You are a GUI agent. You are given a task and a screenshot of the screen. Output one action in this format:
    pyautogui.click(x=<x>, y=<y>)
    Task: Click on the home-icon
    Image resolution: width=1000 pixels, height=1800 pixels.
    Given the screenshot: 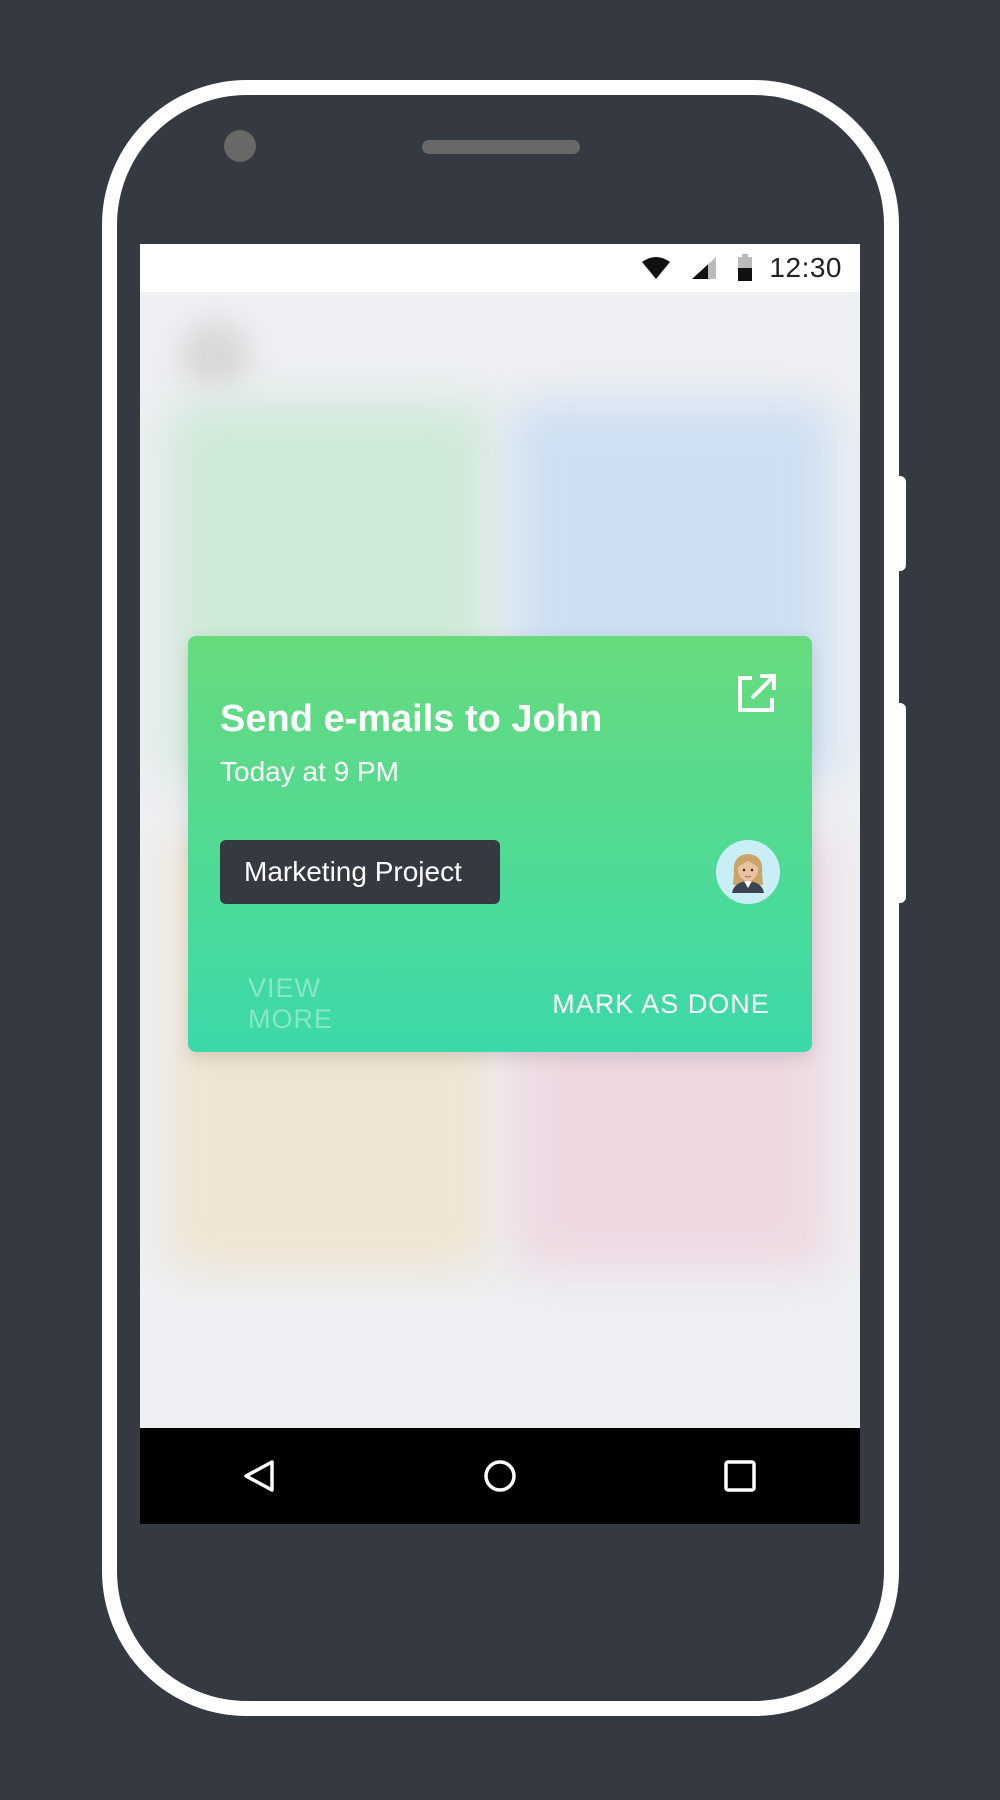 What is the action you would take?
    pyautogui.click(x=500, y=1476)
    